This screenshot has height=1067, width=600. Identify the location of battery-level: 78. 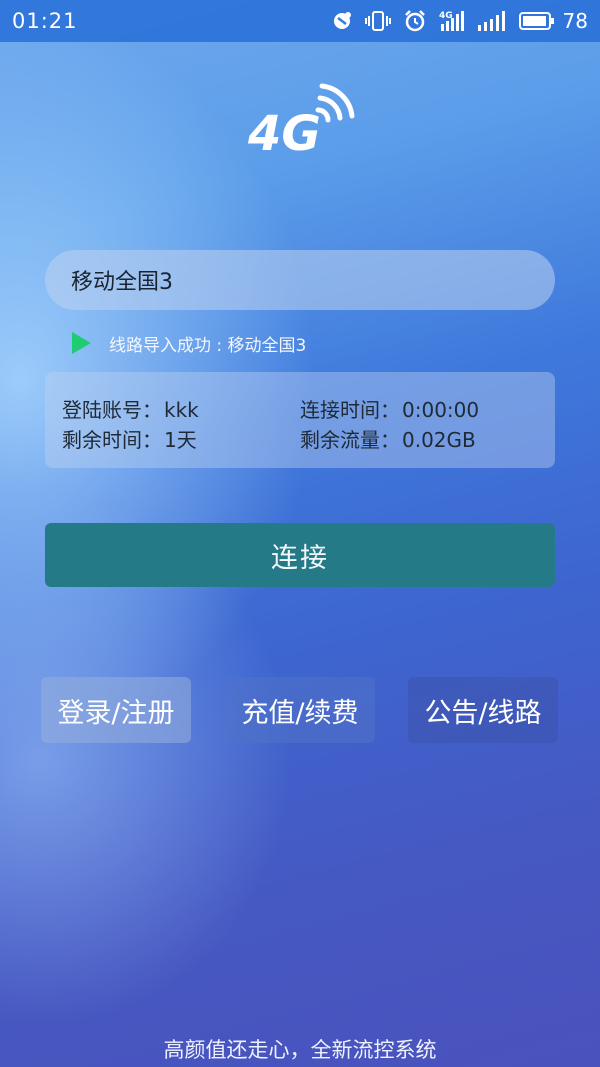
(575, 21).